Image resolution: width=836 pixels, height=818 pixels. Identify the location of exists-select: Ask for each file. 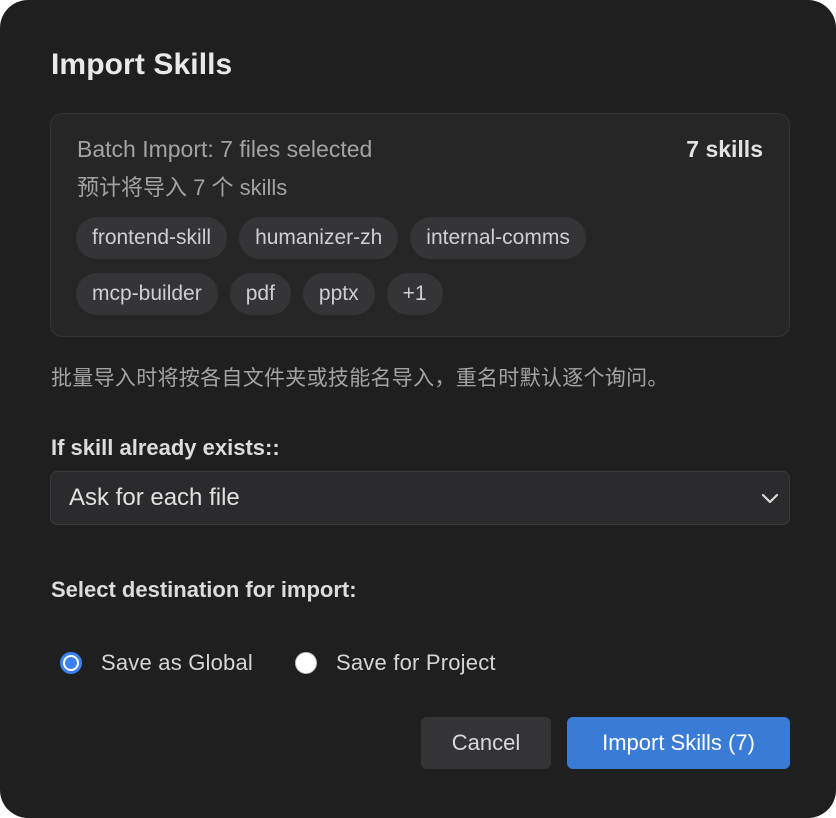
(420, 498).